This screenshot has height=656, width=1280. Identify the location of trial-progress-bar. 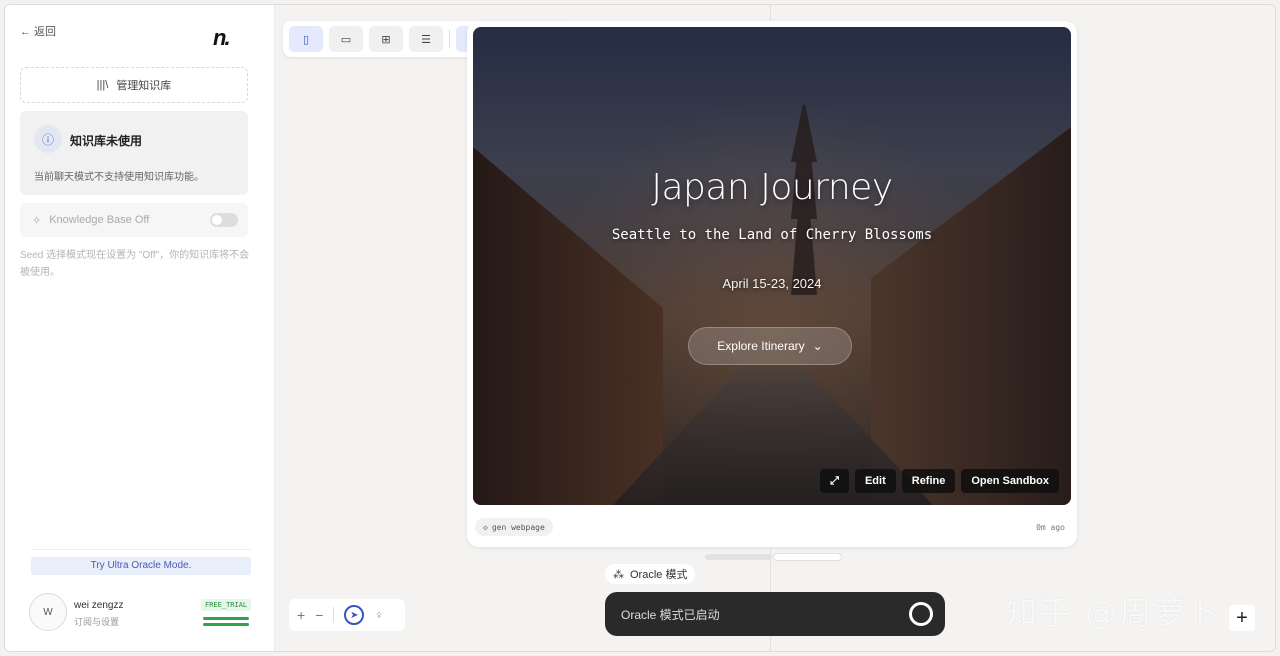
(226, 618).